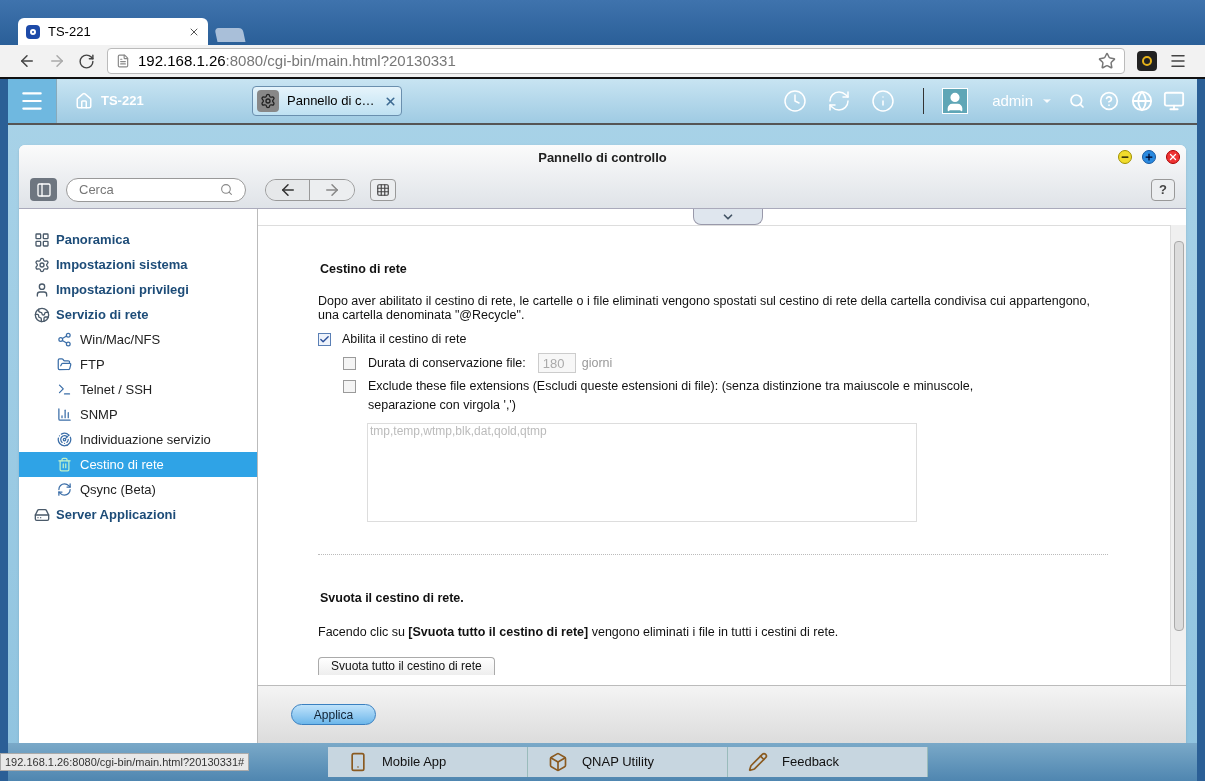 The height and width of the screenshot is (781, 1205). What do you see at coordinates (704, 308) in the screenshot?
I see `description-text: Dopo aver abilitato il cestino di rete, le cartelle o i file eliminati vengono spostati sul cestino di rete della cartella condivisa cui appartengono, una cartella denominata "@Recycle".` at bounding box center [704, 308].